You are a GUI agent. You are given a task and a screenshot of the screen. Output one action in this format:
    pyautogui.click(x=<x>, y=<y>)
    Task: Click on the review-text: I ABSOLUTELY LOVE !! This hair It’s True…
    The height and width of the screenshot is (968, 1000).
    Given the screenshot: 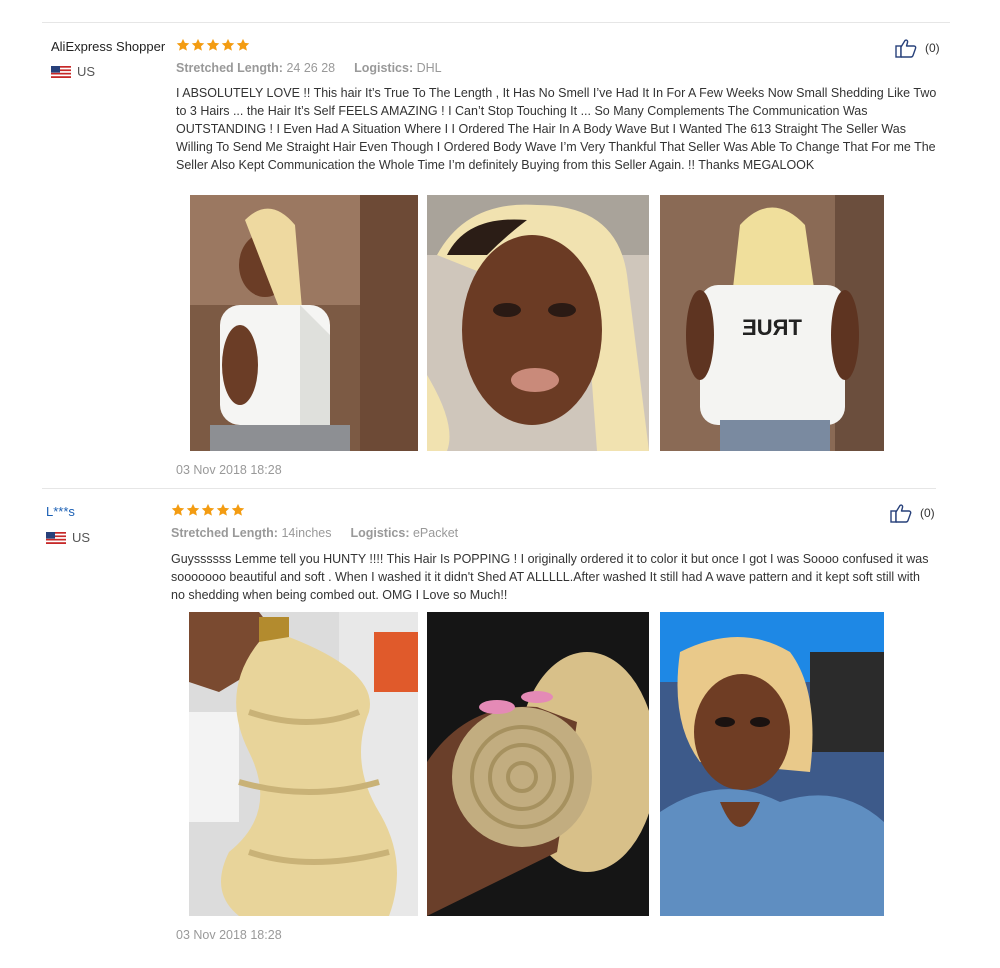 What is the action you would take?
    pyautogui.click(x=556, y=129)
    